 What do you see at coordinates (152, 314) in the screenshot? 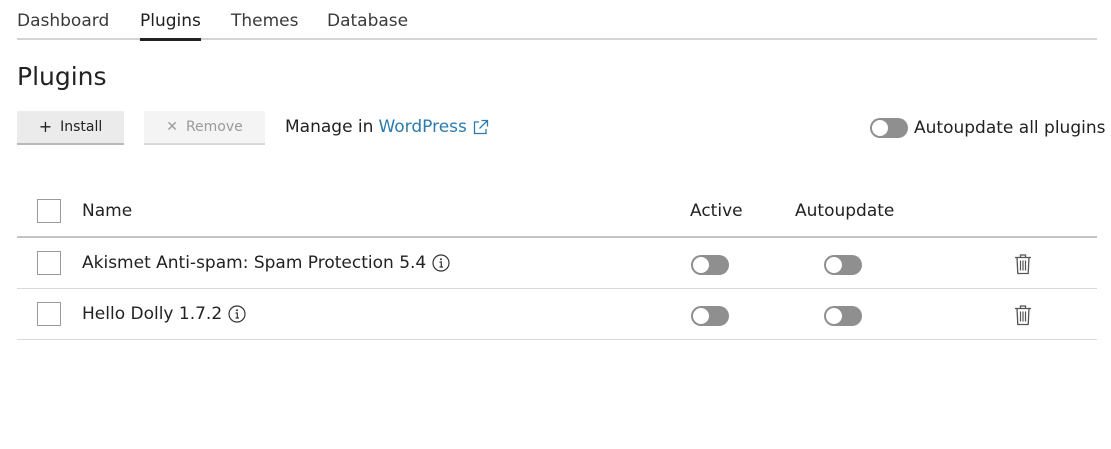
I see `plugin-name: Hello Dolly 1.7.2` at bounding box center [152, 314].